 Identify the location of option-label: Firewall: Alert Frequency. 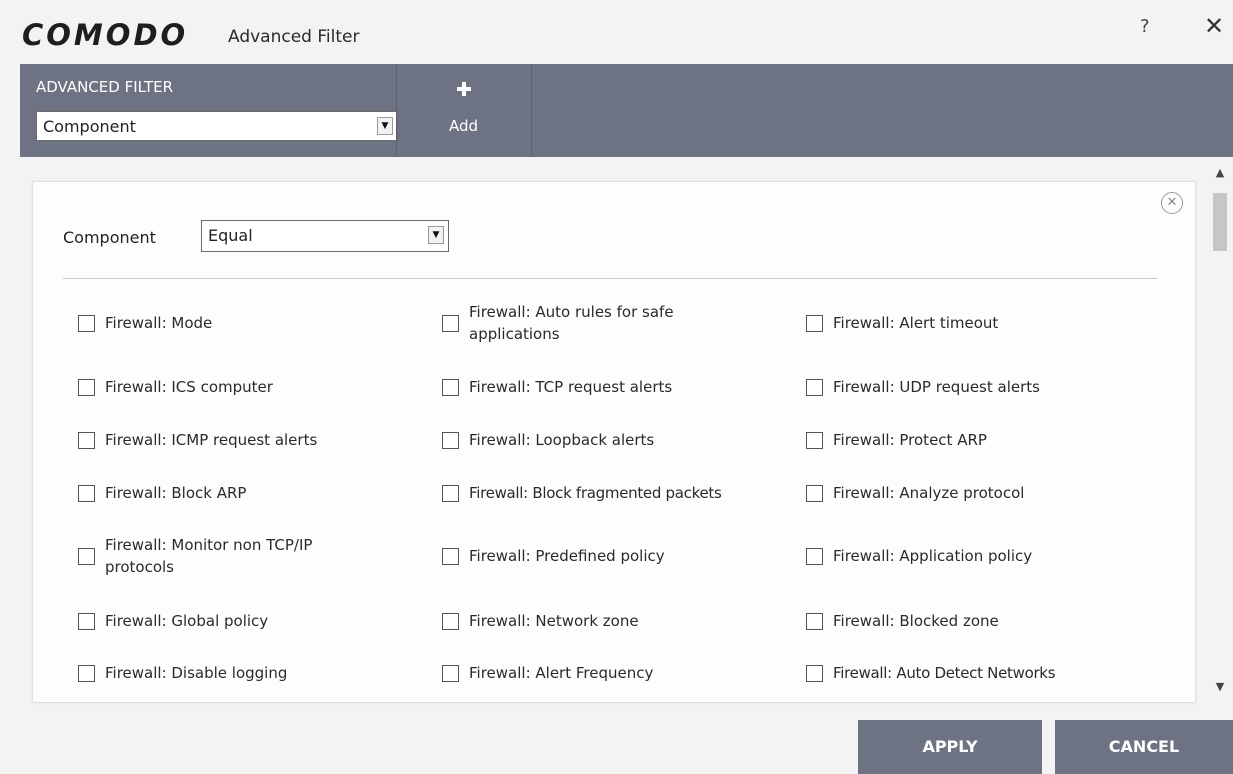
(561, 673).